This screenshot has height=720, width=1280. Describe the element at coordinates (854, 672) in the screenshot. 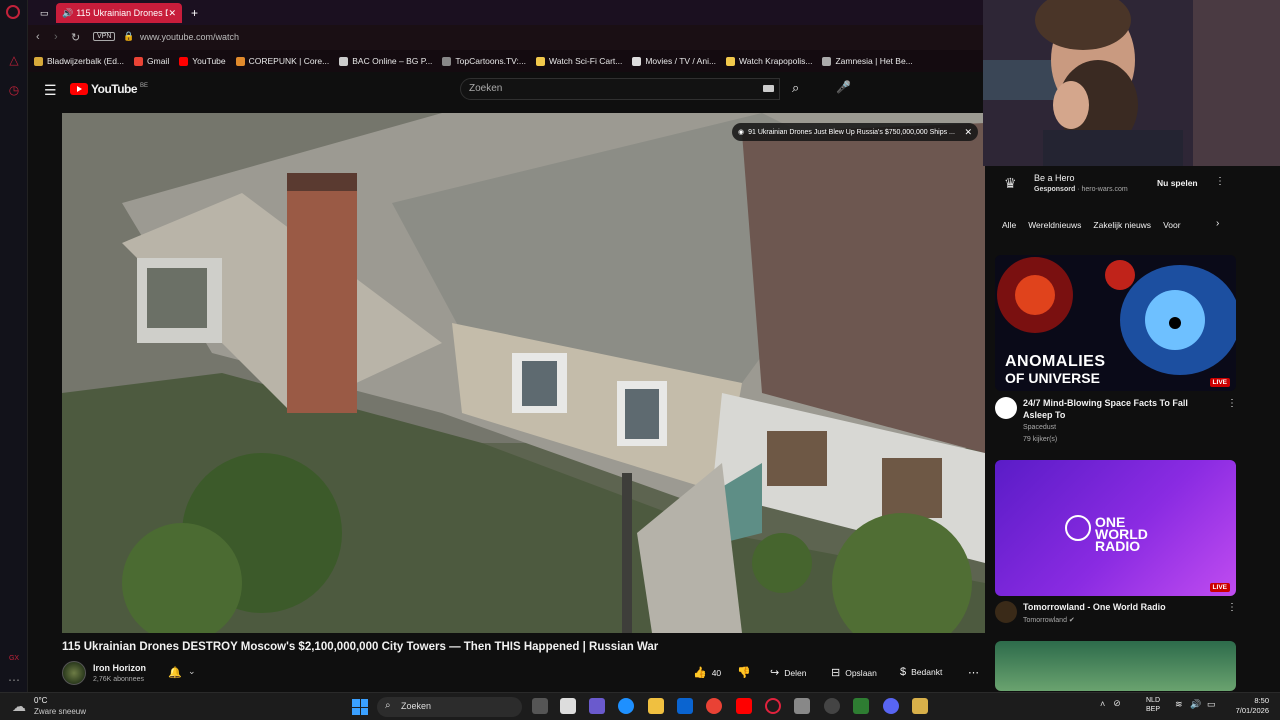

I see `save-button: ⊟ Opslaan` at that location.